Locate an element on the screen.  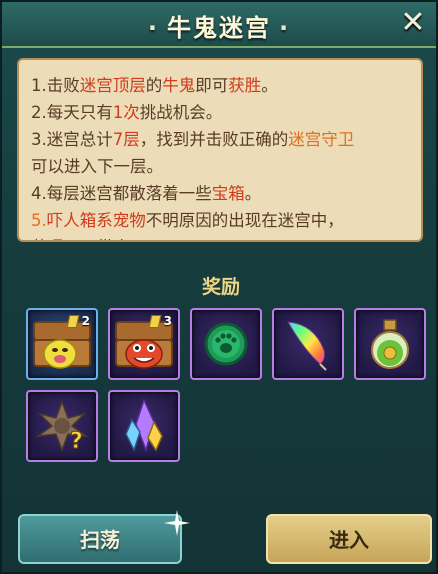
reward-slot-red-pet-chest: 3 is located at coordinates (144, 344).